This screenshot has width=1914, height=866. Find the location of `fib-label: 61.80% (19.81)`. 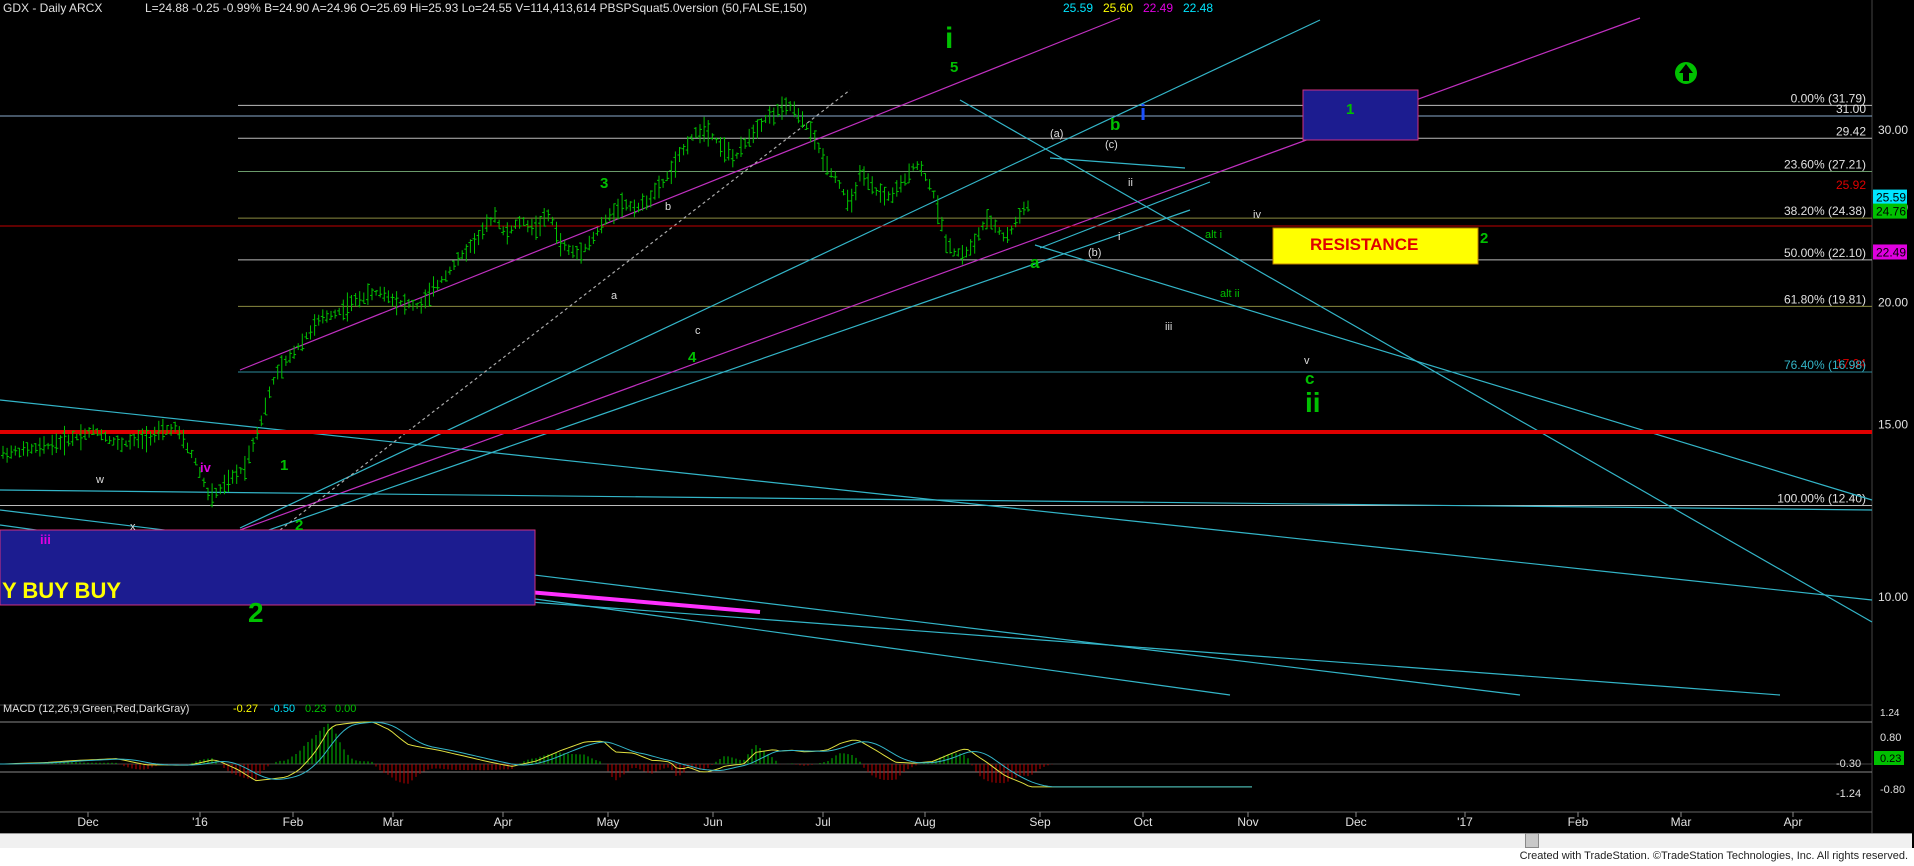

fib-label: 61.80% (19.81) is located at coordinates (1825, 299).